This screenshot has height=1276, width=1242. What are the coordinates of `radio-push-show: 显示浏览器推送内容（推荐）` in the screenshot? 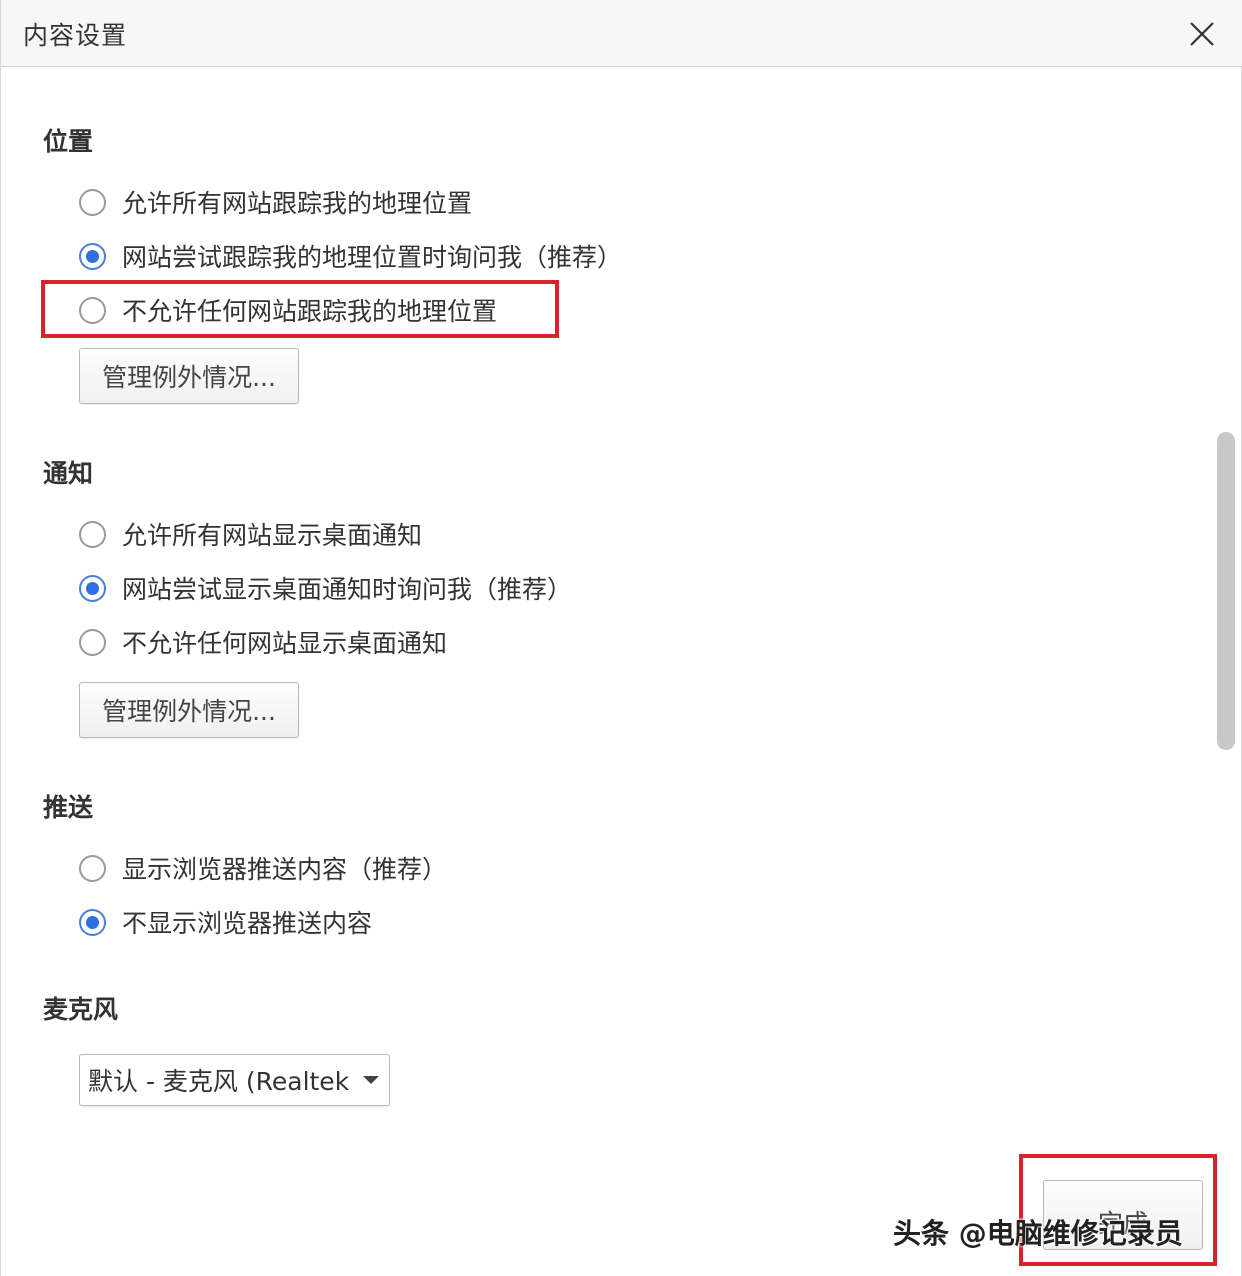 It's located at (263, 868).